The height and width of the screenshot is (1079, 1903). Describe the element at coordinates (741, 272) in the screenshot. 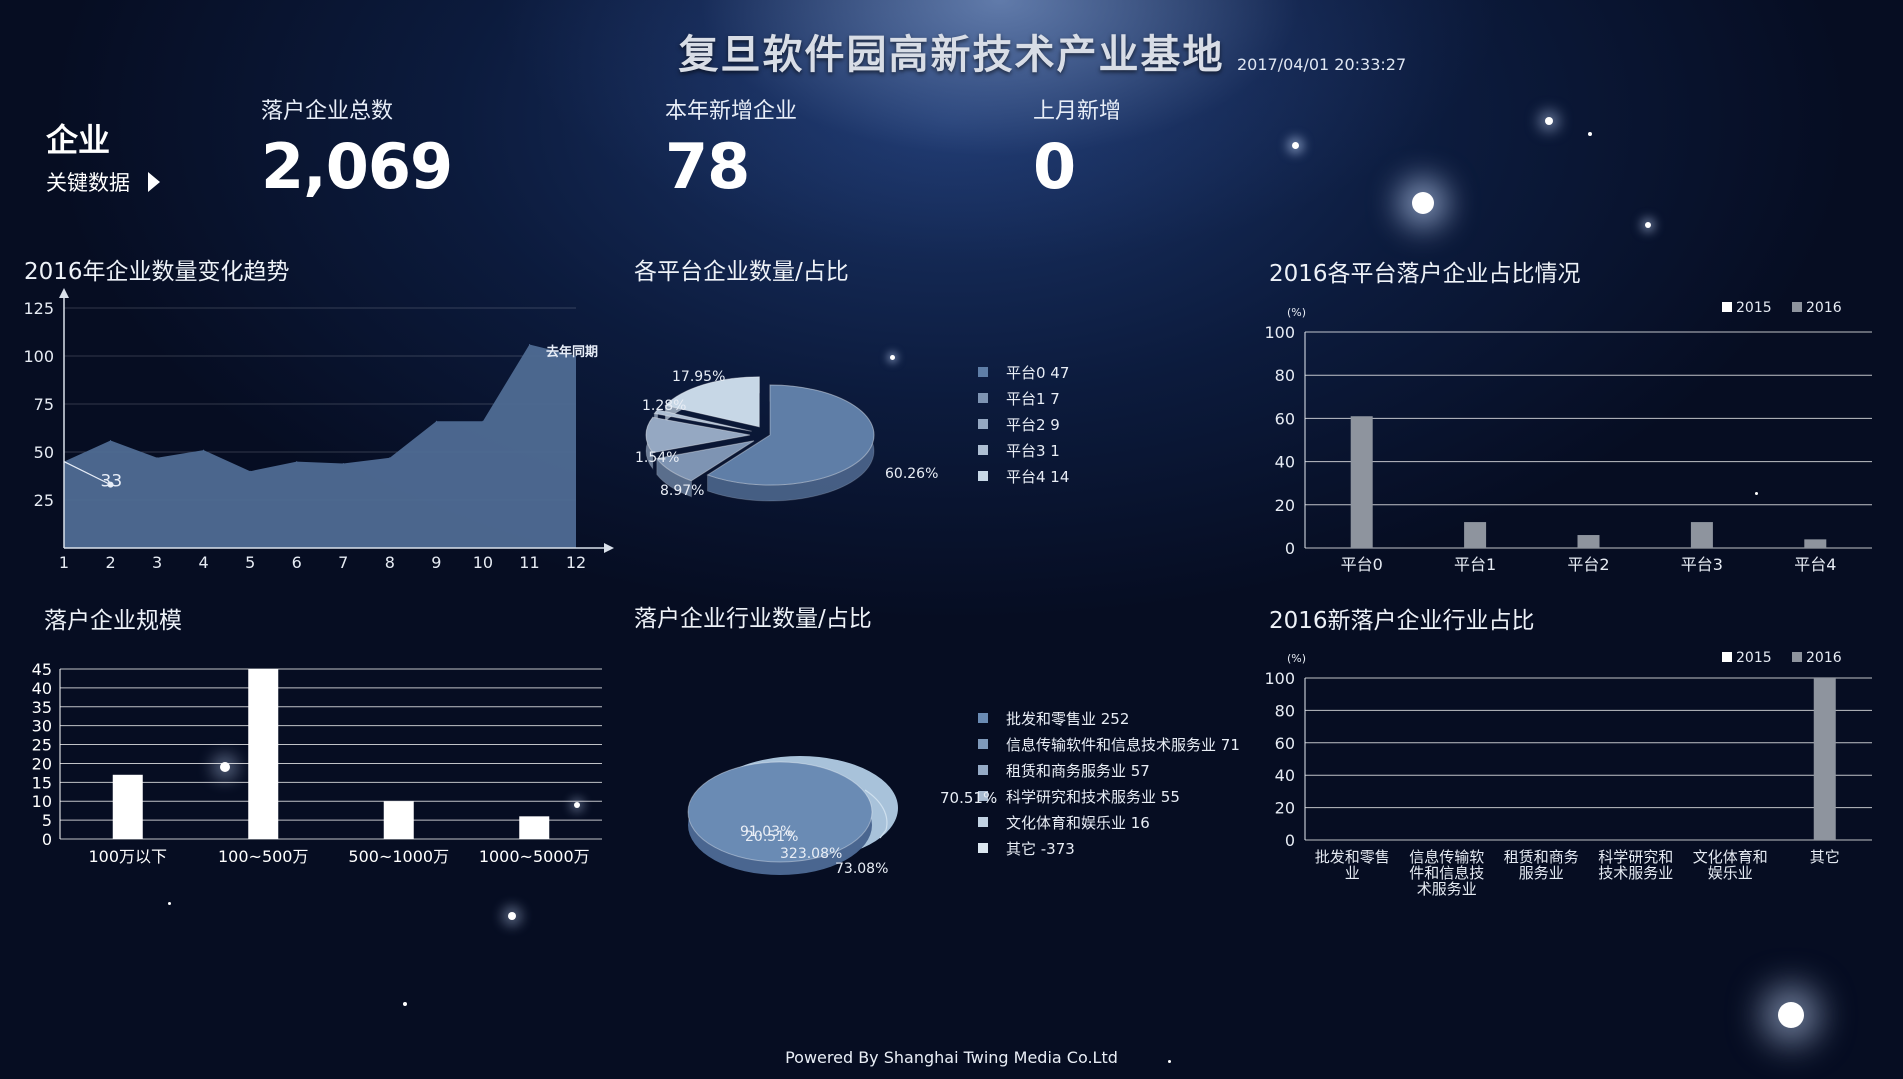

I see `platform-pie-title: 各平台企业数量/占比` at that location.